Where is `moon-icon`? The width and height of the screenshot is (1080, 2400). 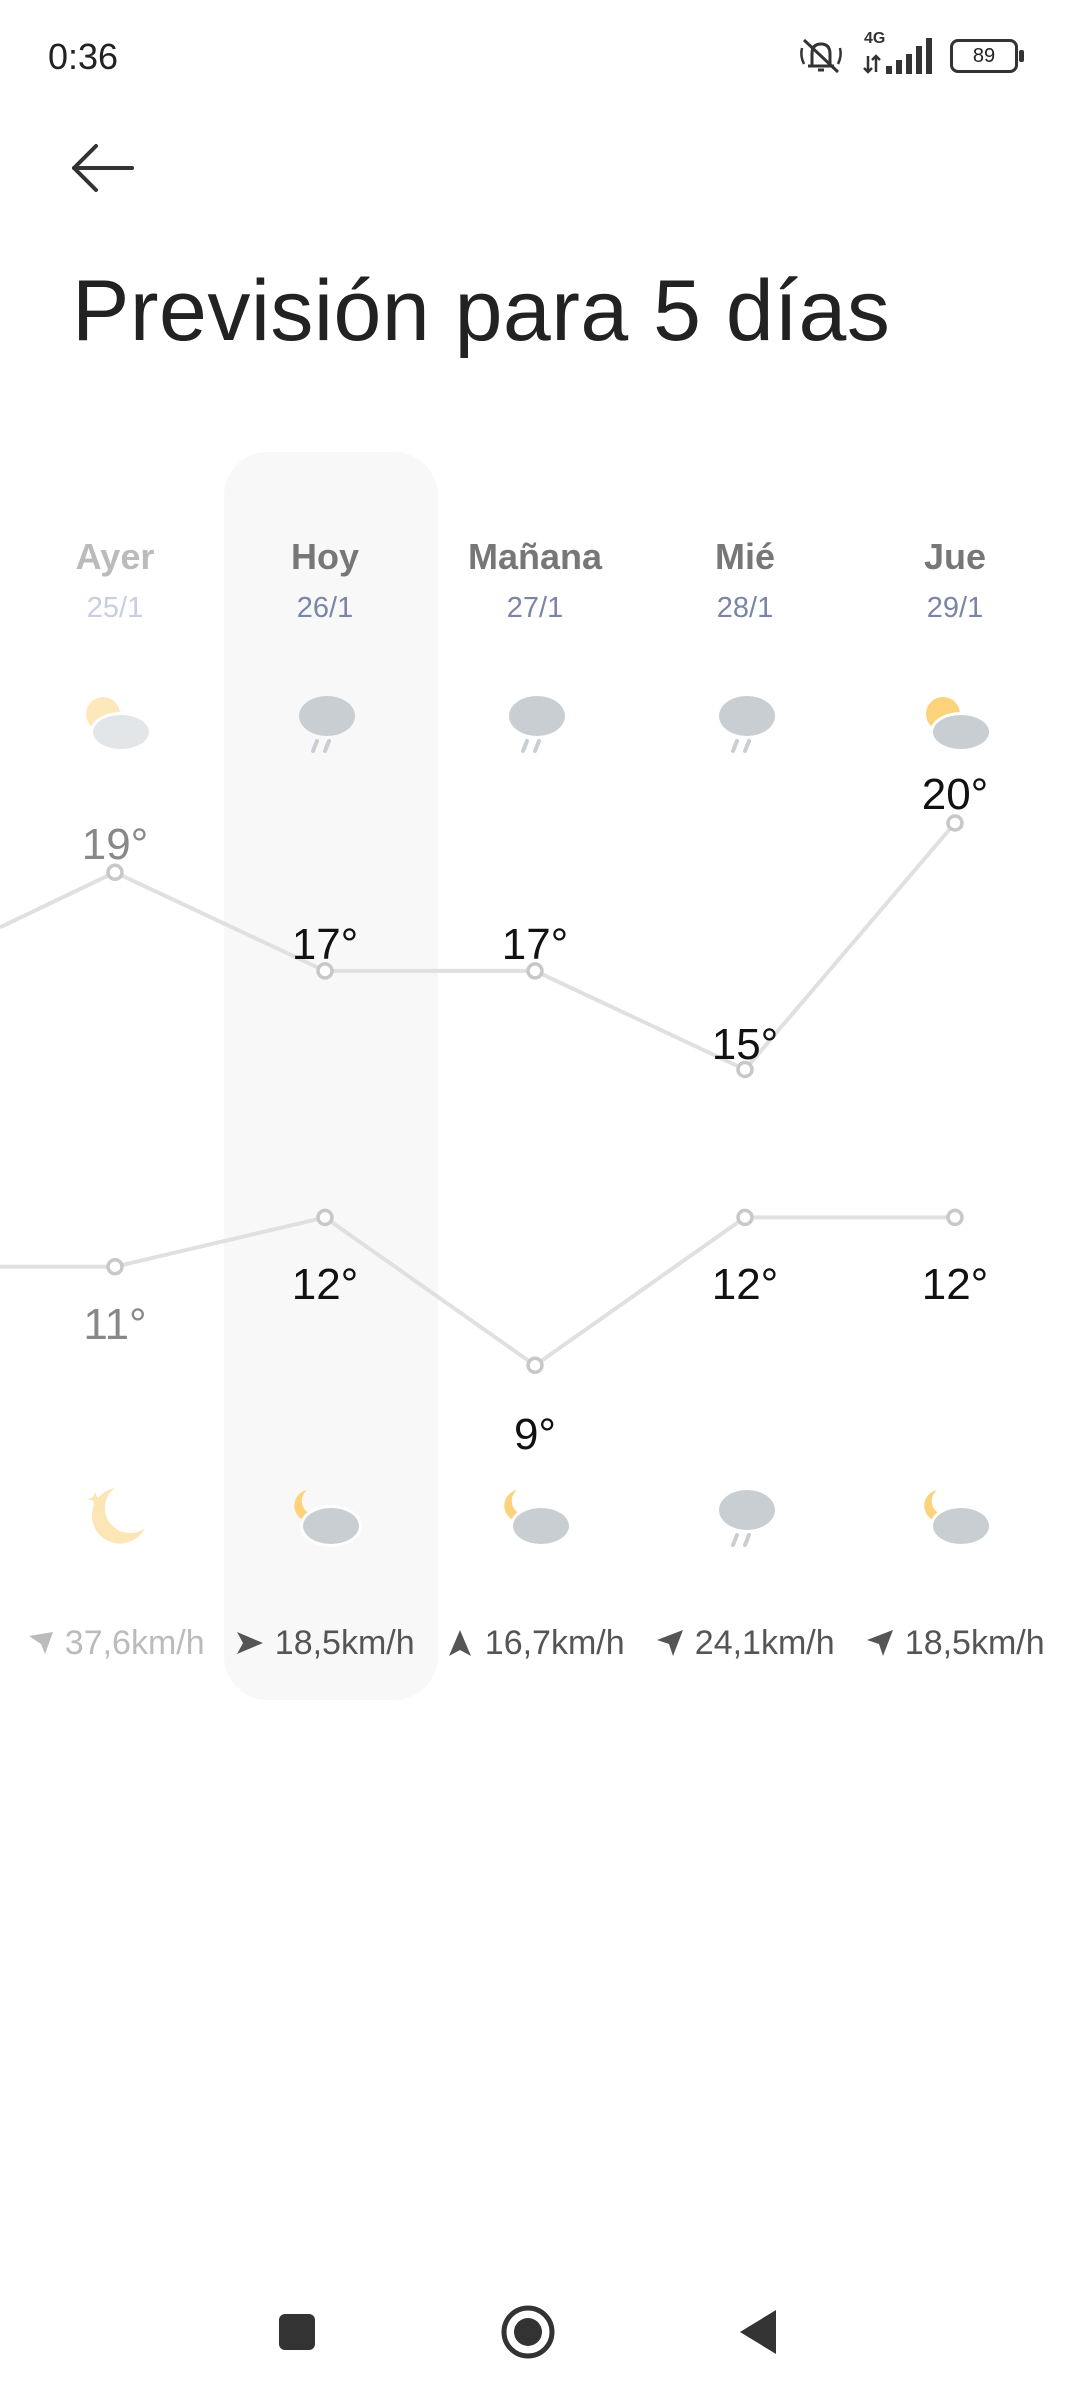
moon-icon is located at coordinates (116, 1516).